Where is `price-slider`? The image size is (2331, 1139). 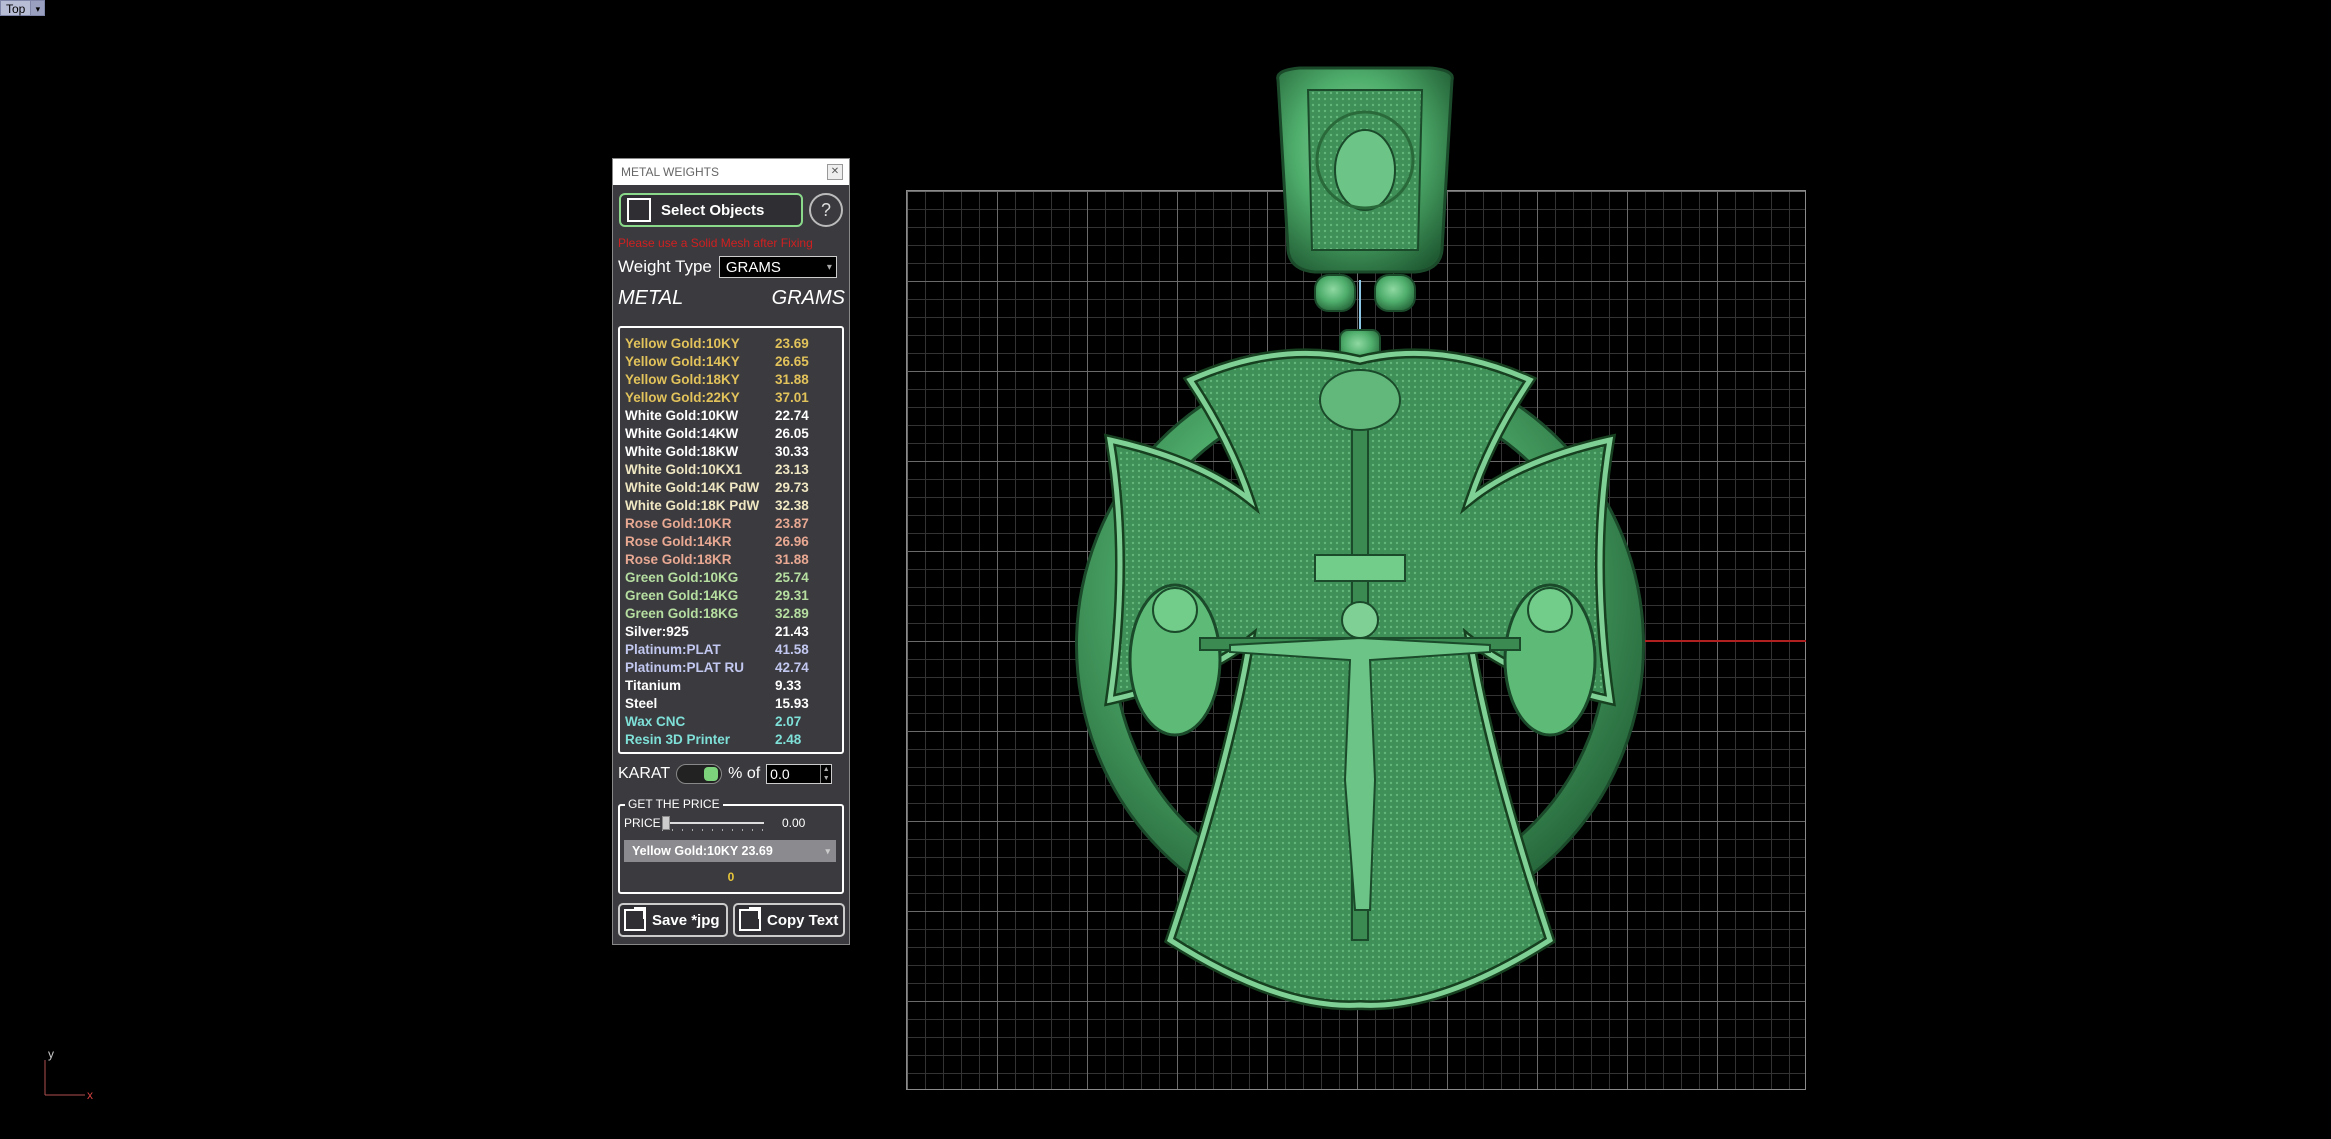 price-slider is located at coordinates (713, 823).